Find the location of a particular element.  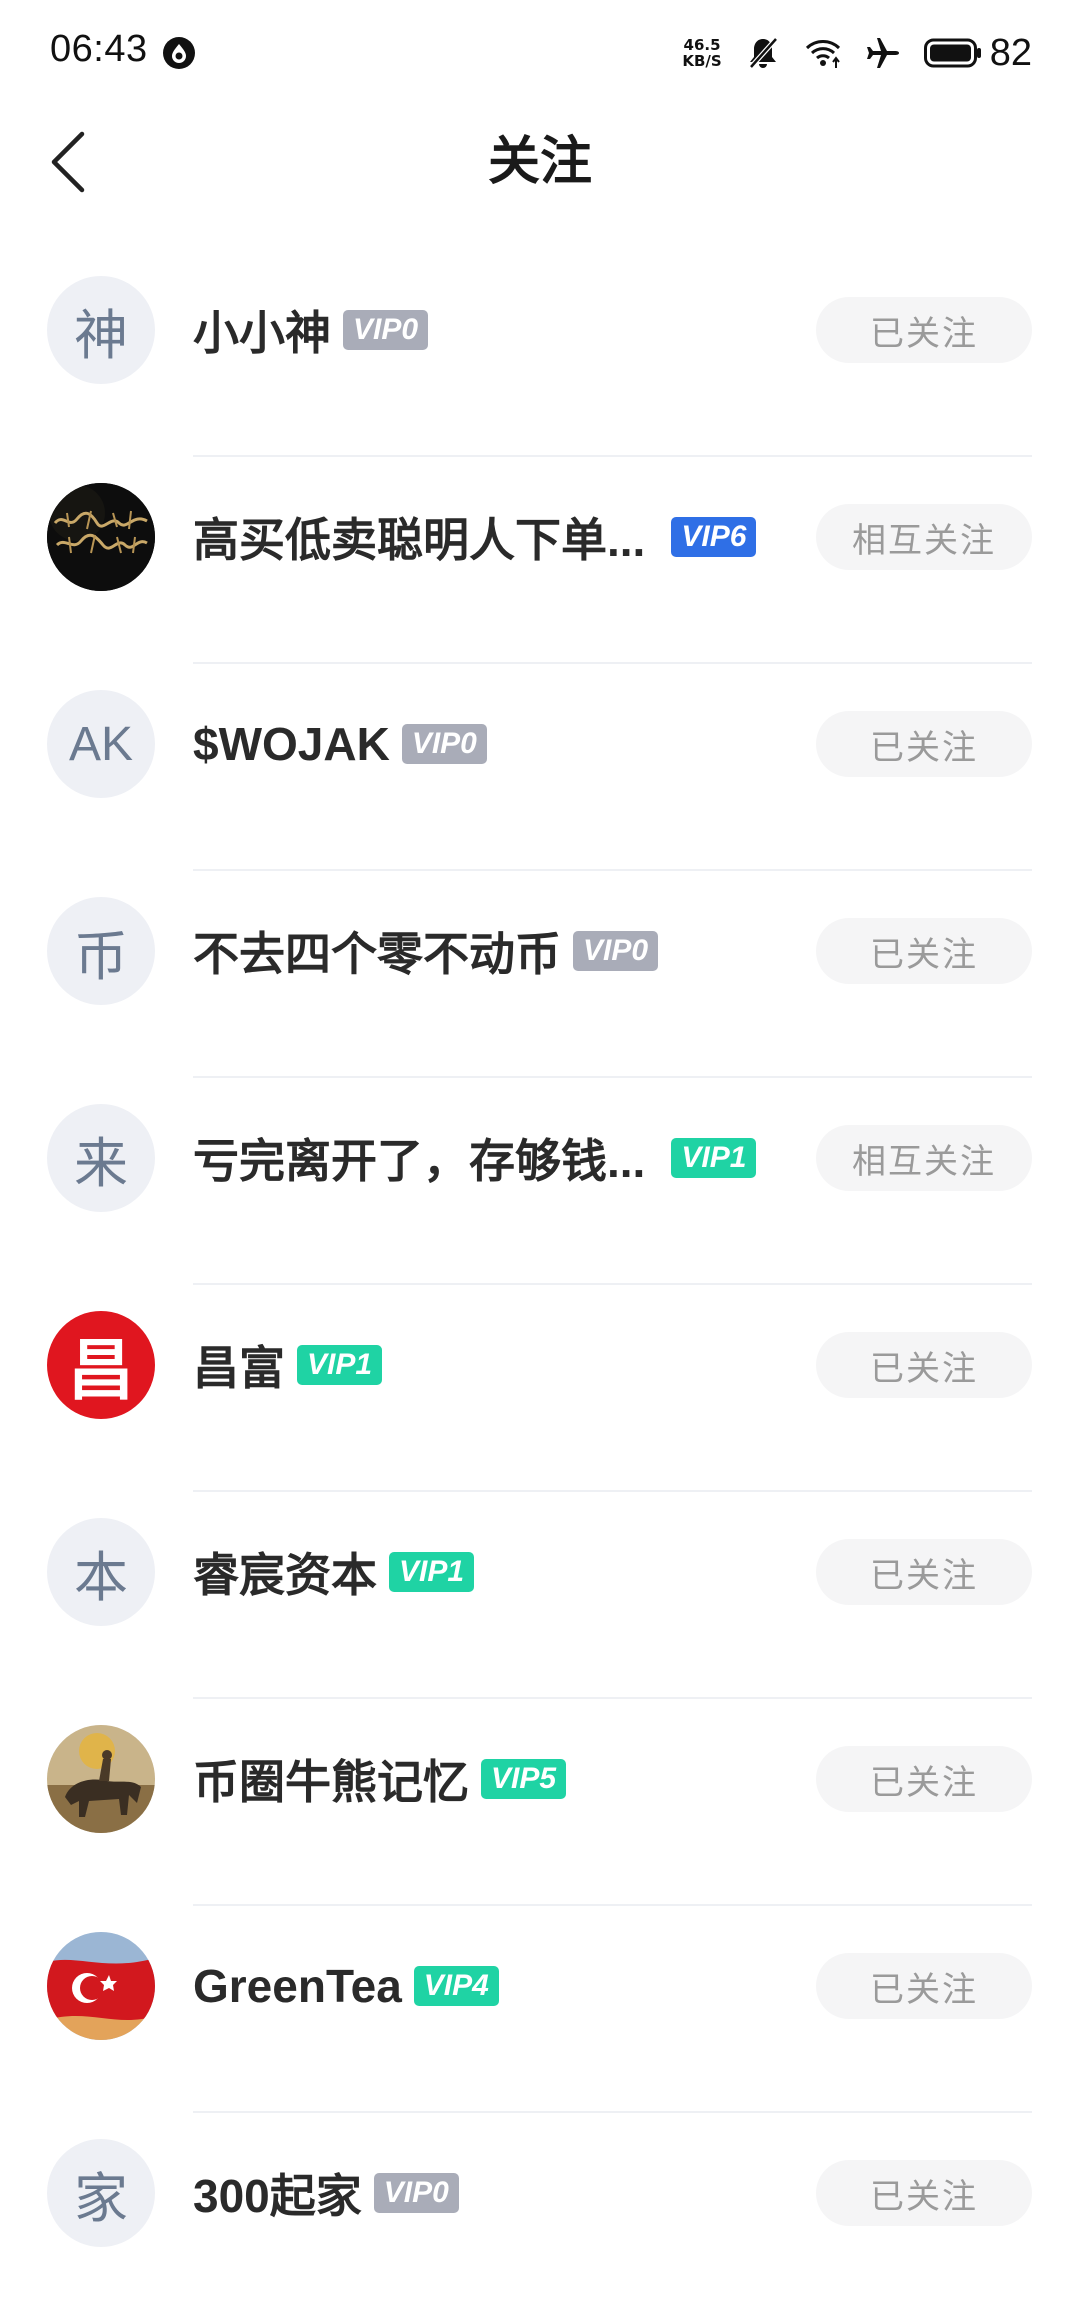

list-item: AK $WOJAK VIP0 已关注 is located at coordinates (540, 767).